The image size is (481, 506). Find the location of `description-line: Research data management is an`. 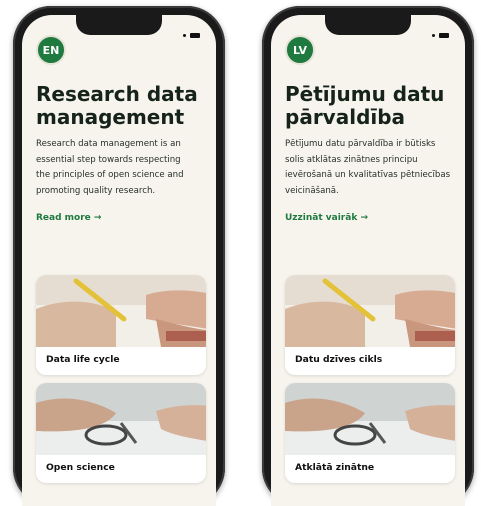

description-line: Research data management is an is located at coordinates (108, 144).